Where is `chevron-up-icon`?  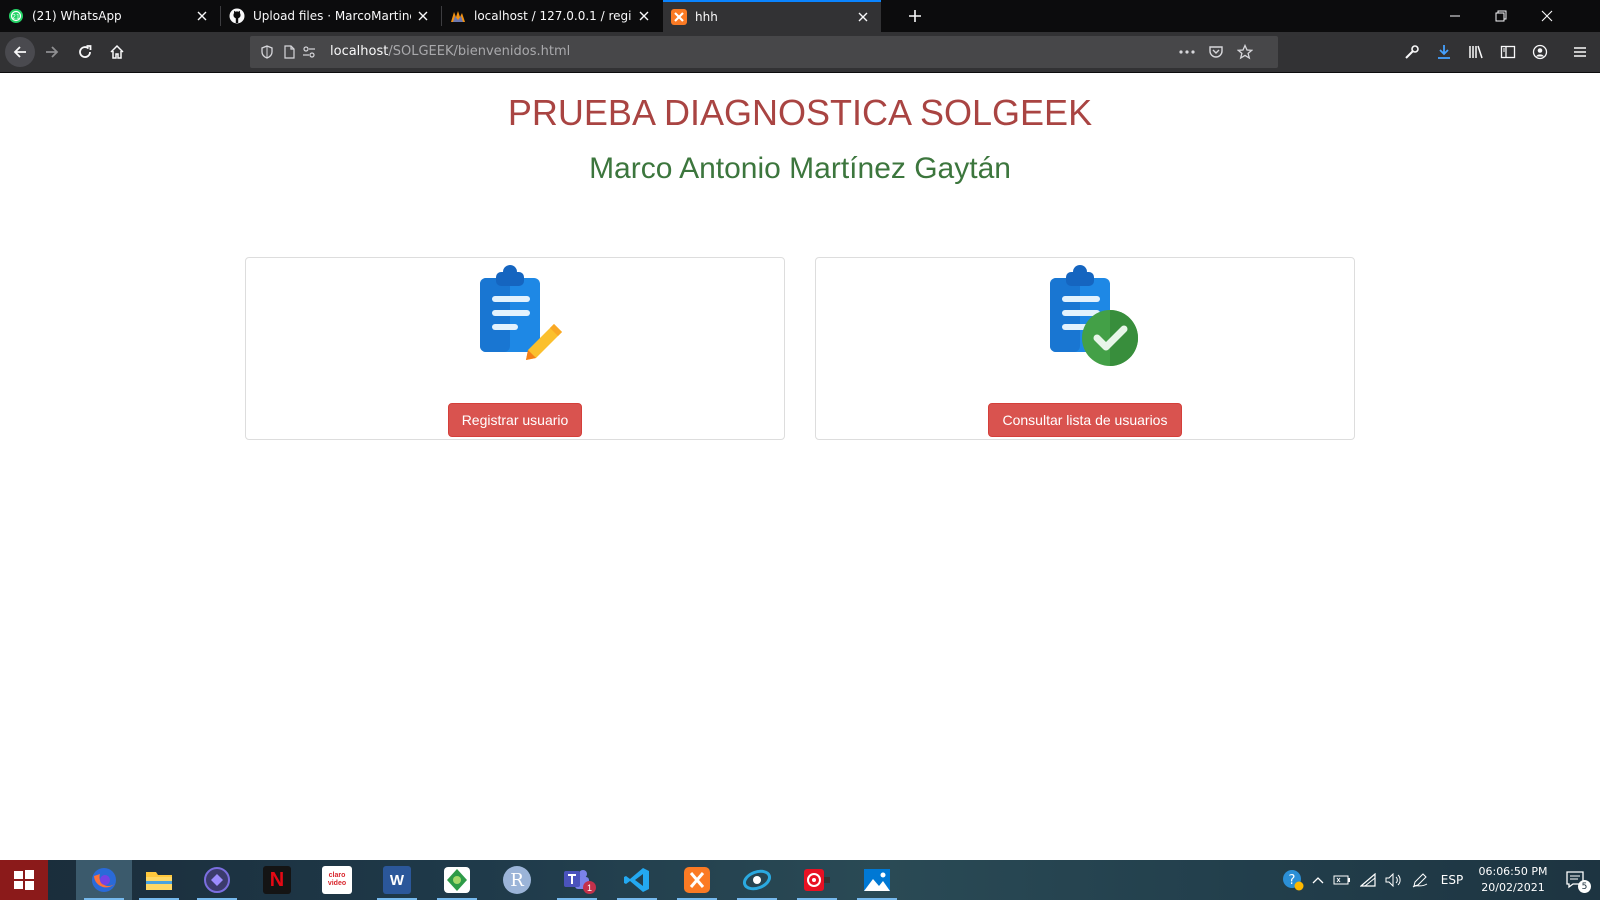
chevron-up-icon is located at coordinates (1318, 880).